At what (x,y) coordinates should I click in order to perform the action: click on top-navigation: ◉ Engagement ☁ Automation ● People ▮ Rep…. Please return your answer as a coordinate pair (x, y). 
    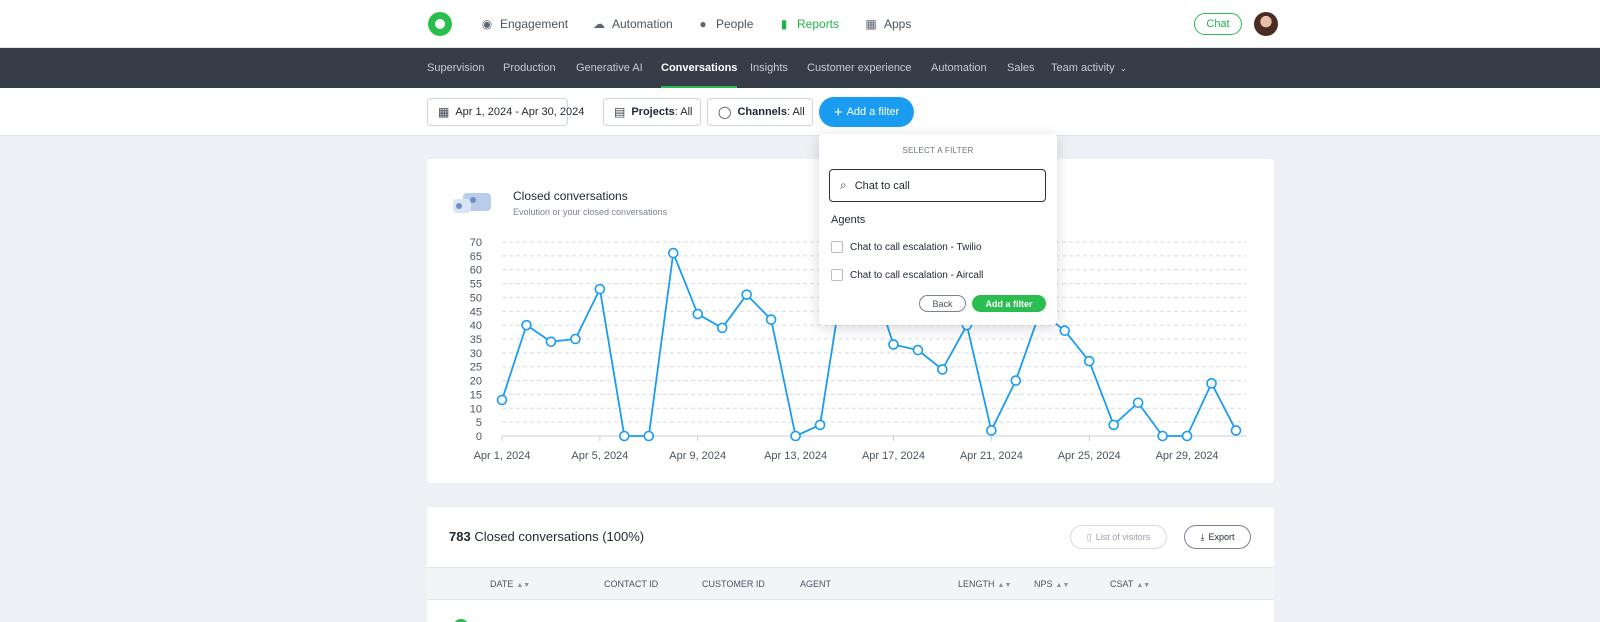
    Looking at the image, I should click on (800, 24).